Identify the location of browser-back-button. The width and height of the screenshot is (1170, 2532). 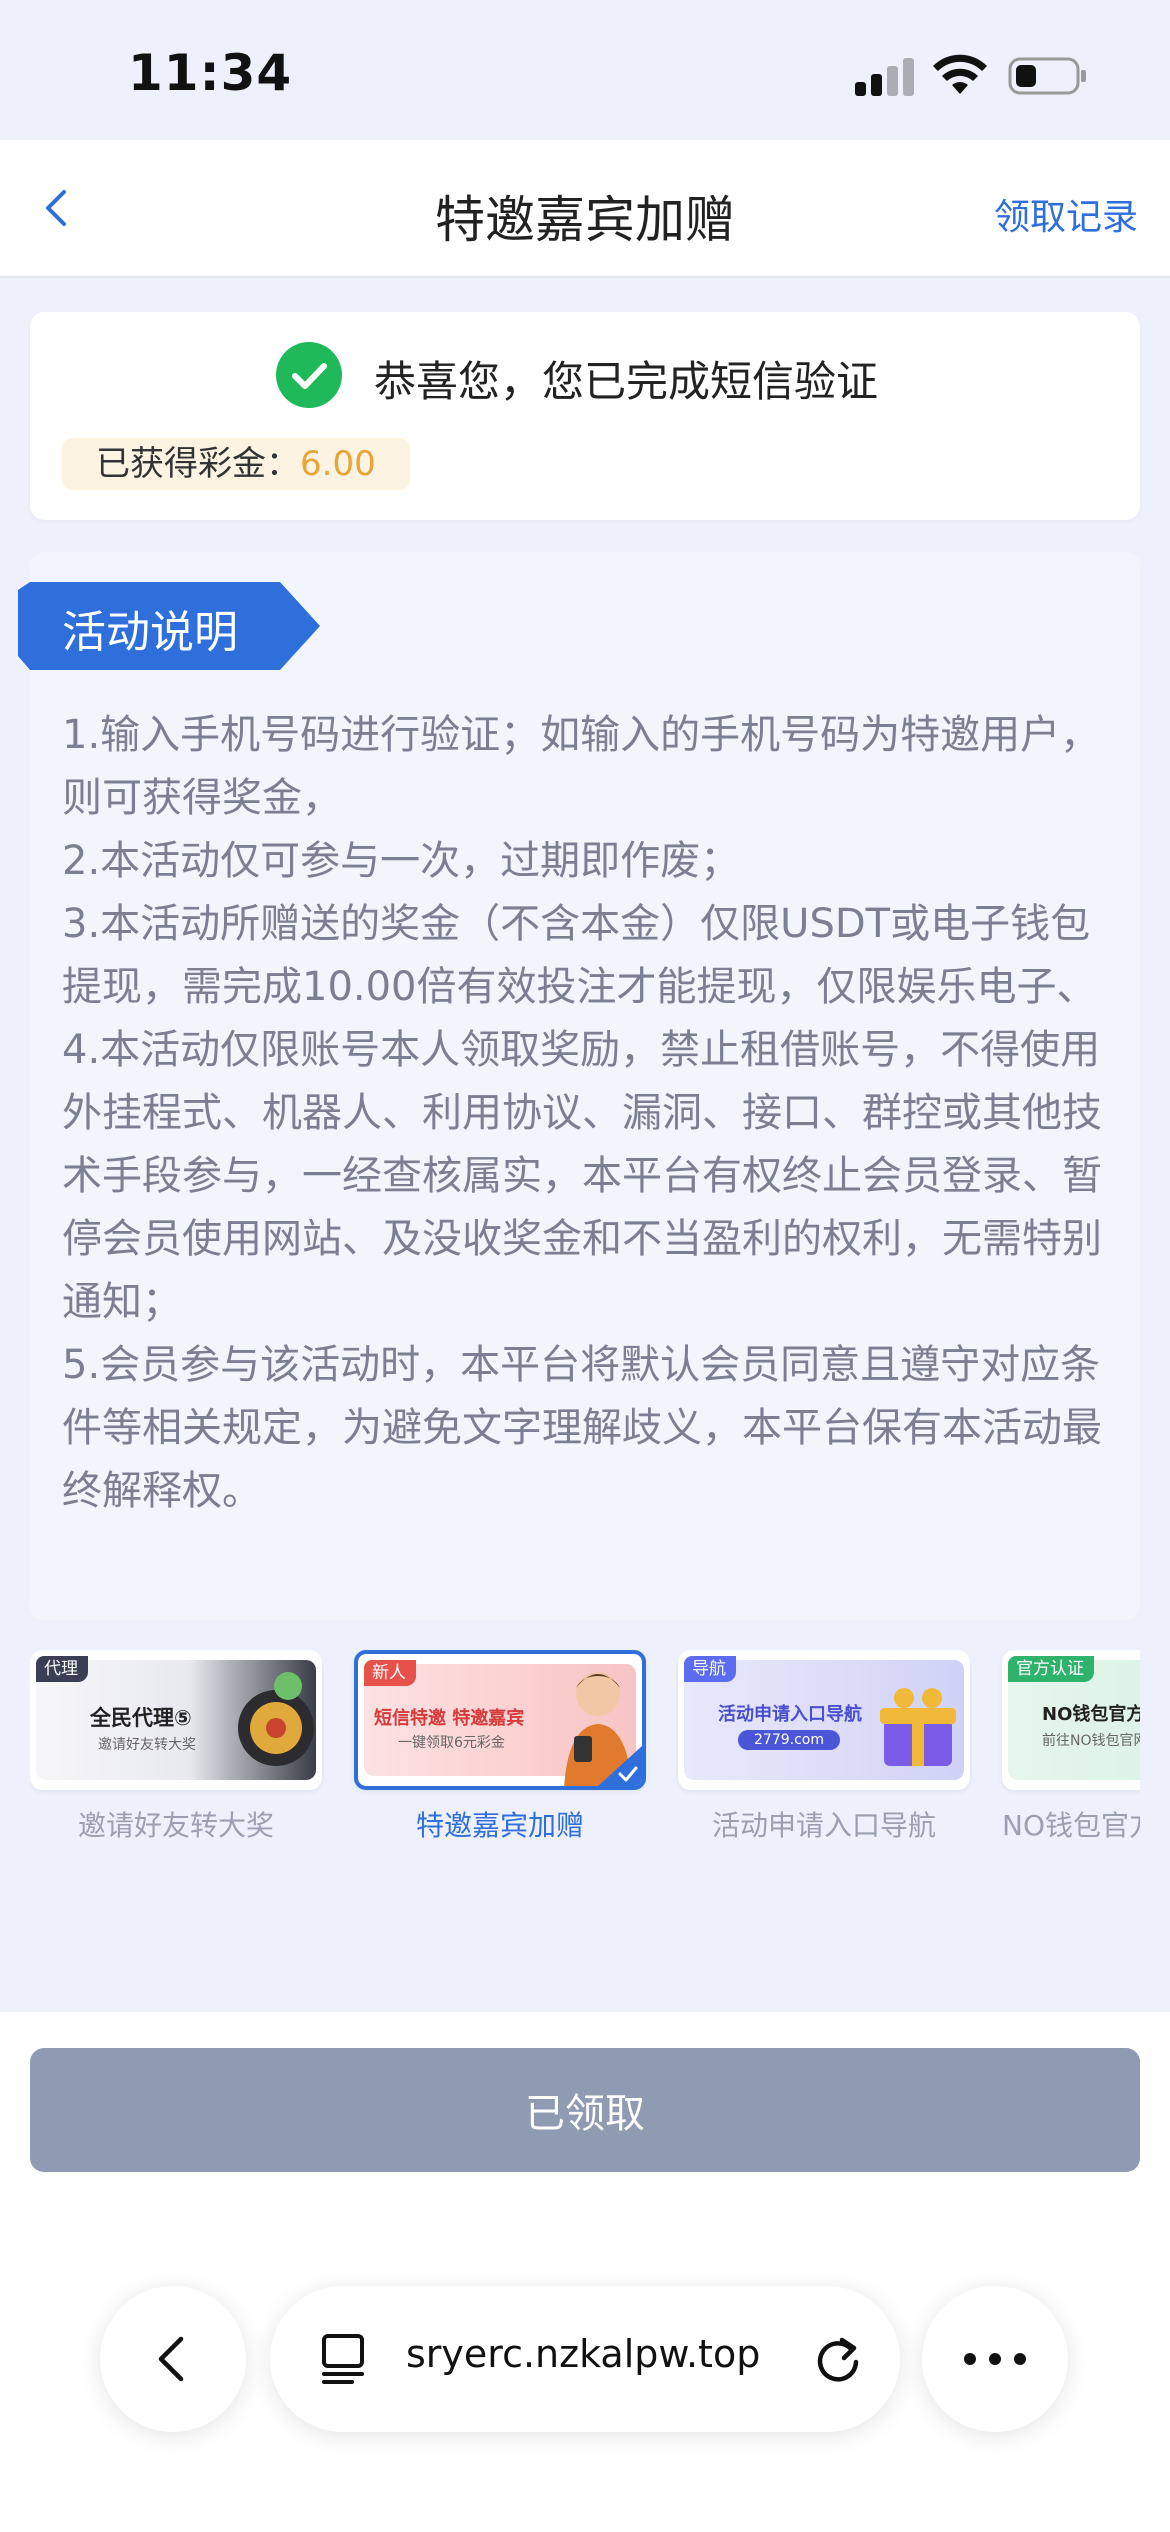
(173, 2359).